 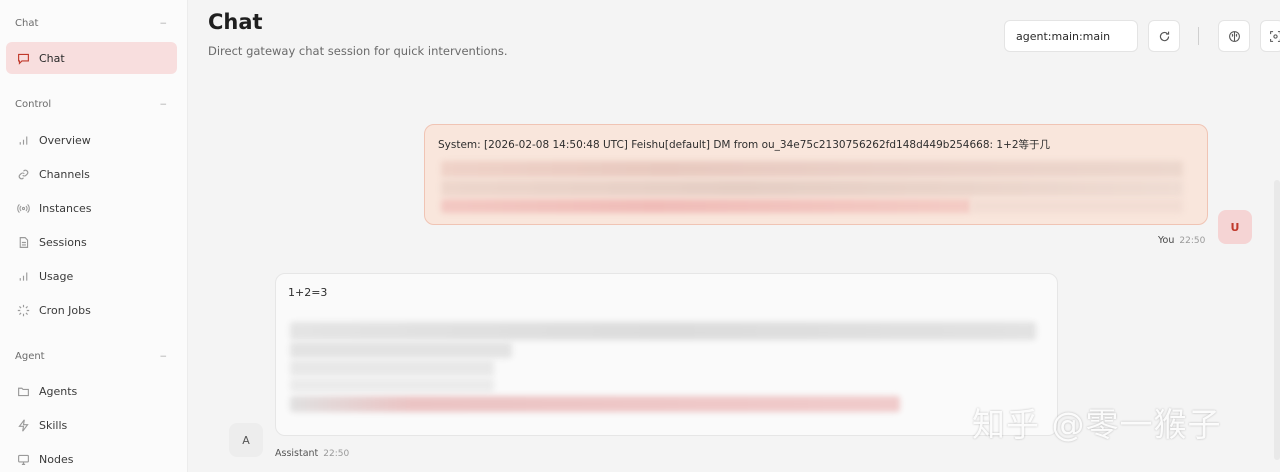 What do you see at coordinates (56, 459) in the screenshot?
I see `sidebar-item-label: Nodes` at bounding box center [56, 459].